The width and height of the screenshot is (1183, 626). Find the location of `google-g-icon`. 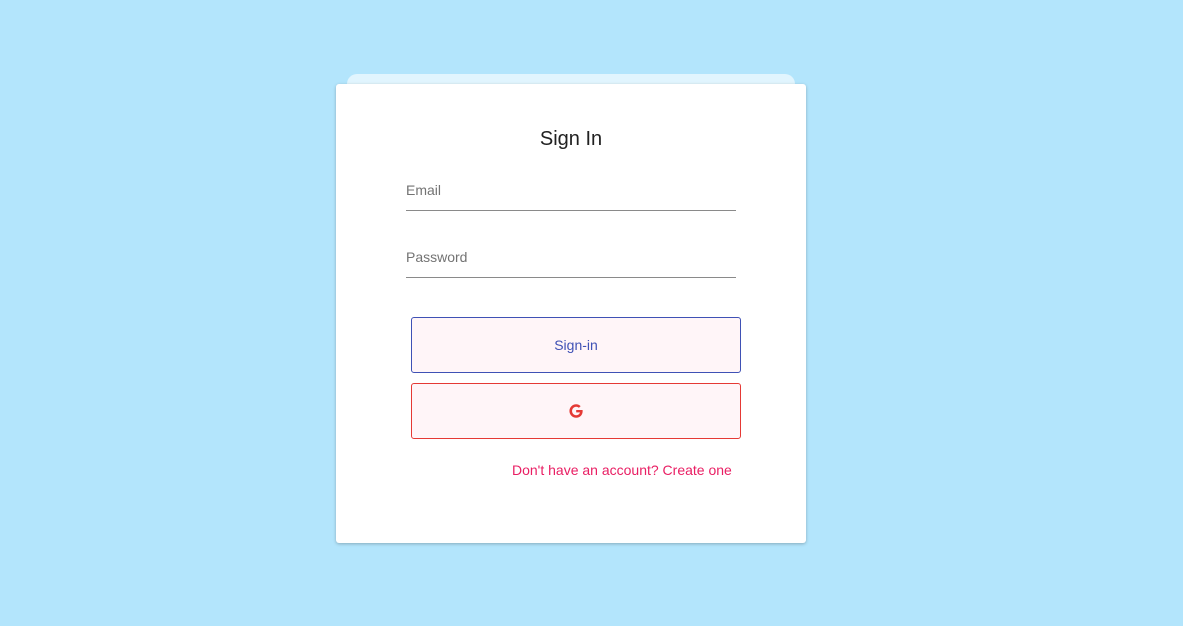

google-g-icon is located at coordinates (576, 411).